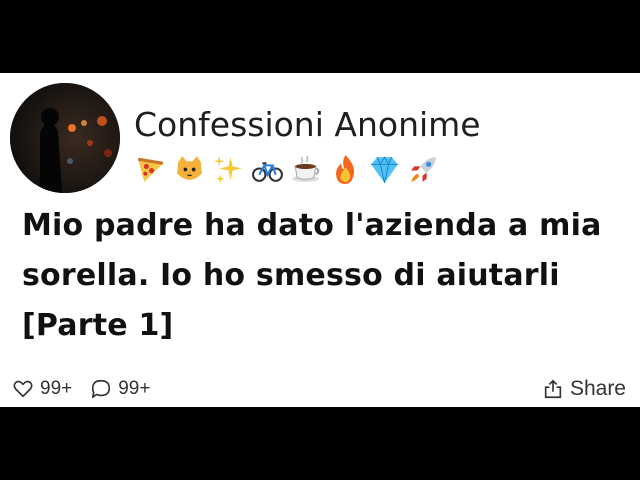 Image resolution: width=640 pixels, height=480 pixels. Describe the element at coordinates (23, 389) in the screenshot. I see `heart-icon` at that location.